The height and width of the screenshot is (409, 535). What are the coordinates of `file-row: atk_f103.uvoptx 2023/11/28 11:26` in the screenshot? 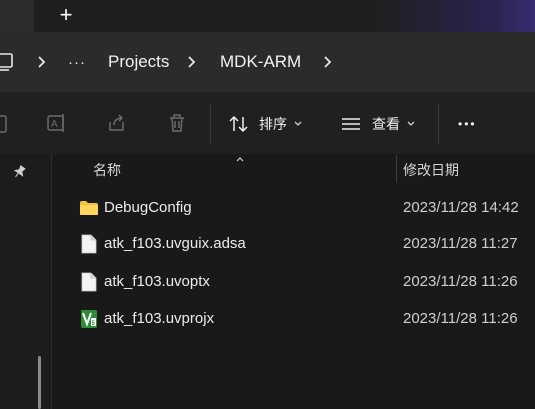 It's located at (294, 282).